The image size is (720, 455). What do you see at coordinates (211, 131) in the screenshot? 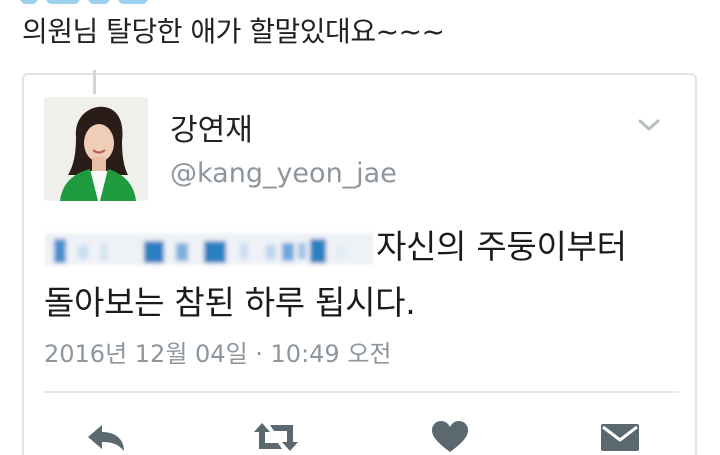
I see `display-name: 강연재` at bounding box center [211, 131].